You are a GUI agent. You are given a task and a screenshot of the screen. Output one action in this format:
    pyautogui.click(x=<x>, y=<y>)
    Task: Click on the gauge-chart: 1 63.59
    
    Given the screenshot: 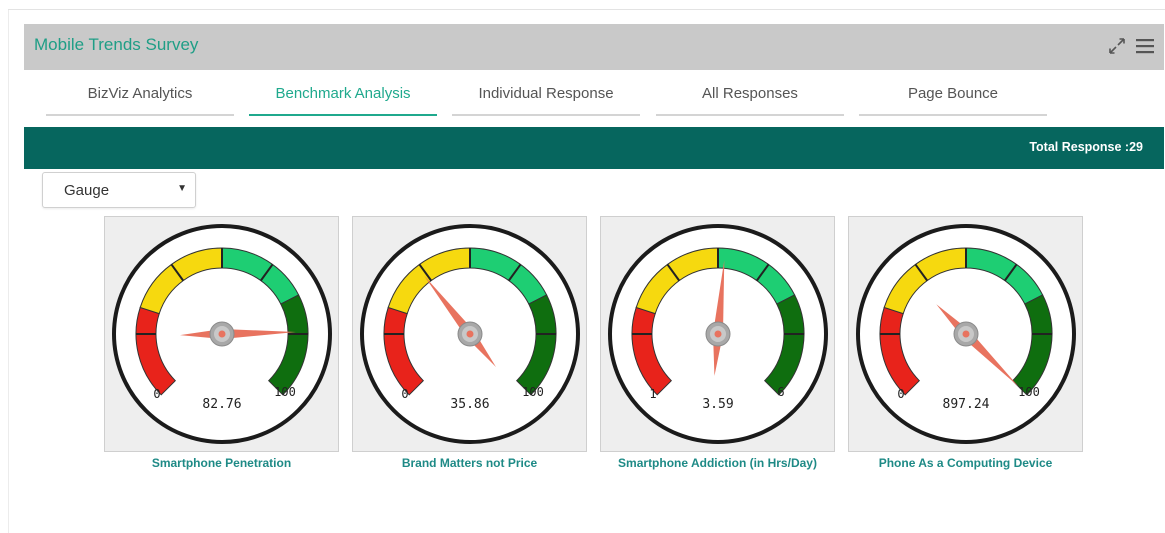 What is the action you would take?
    pyautogui.click(x=718, y=334)
    